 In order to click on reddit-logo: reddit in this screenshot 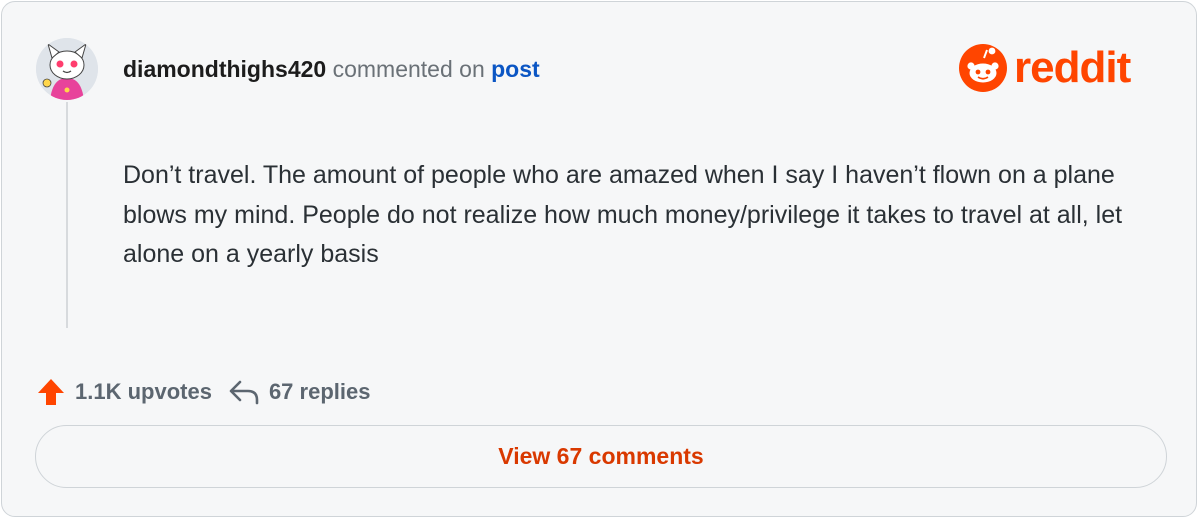, I will do `click(1044, 67)`.